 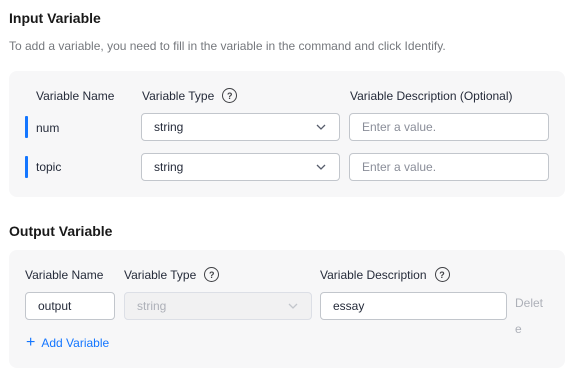 What do you see at coordinates (31, 342) in the screenshot?
I see `plus-icon: +` at bounding box center [31, 342].